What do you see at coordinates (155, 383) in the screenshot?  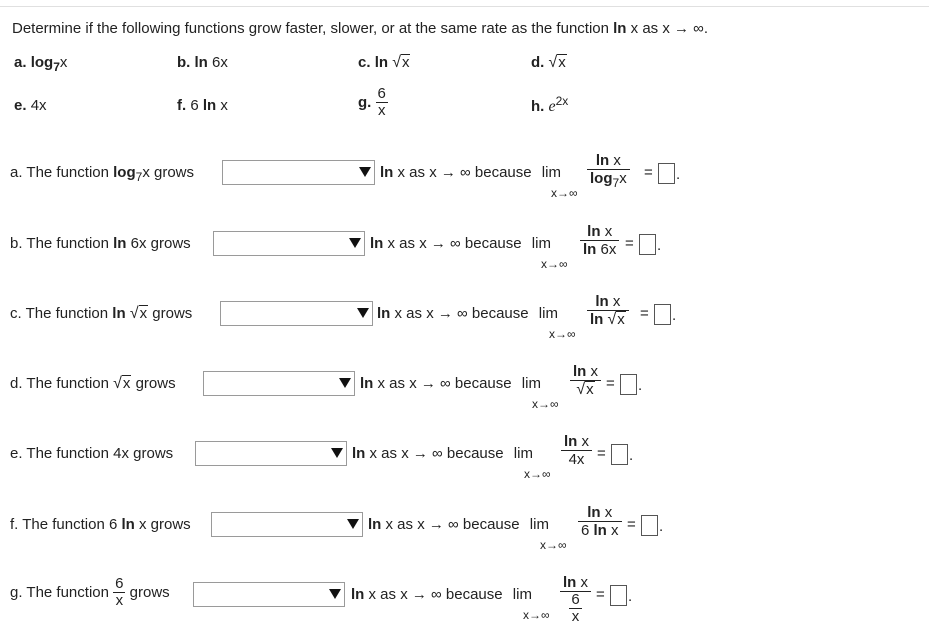 I see `row-d-grows: grows` at bounding box center [155, 383].